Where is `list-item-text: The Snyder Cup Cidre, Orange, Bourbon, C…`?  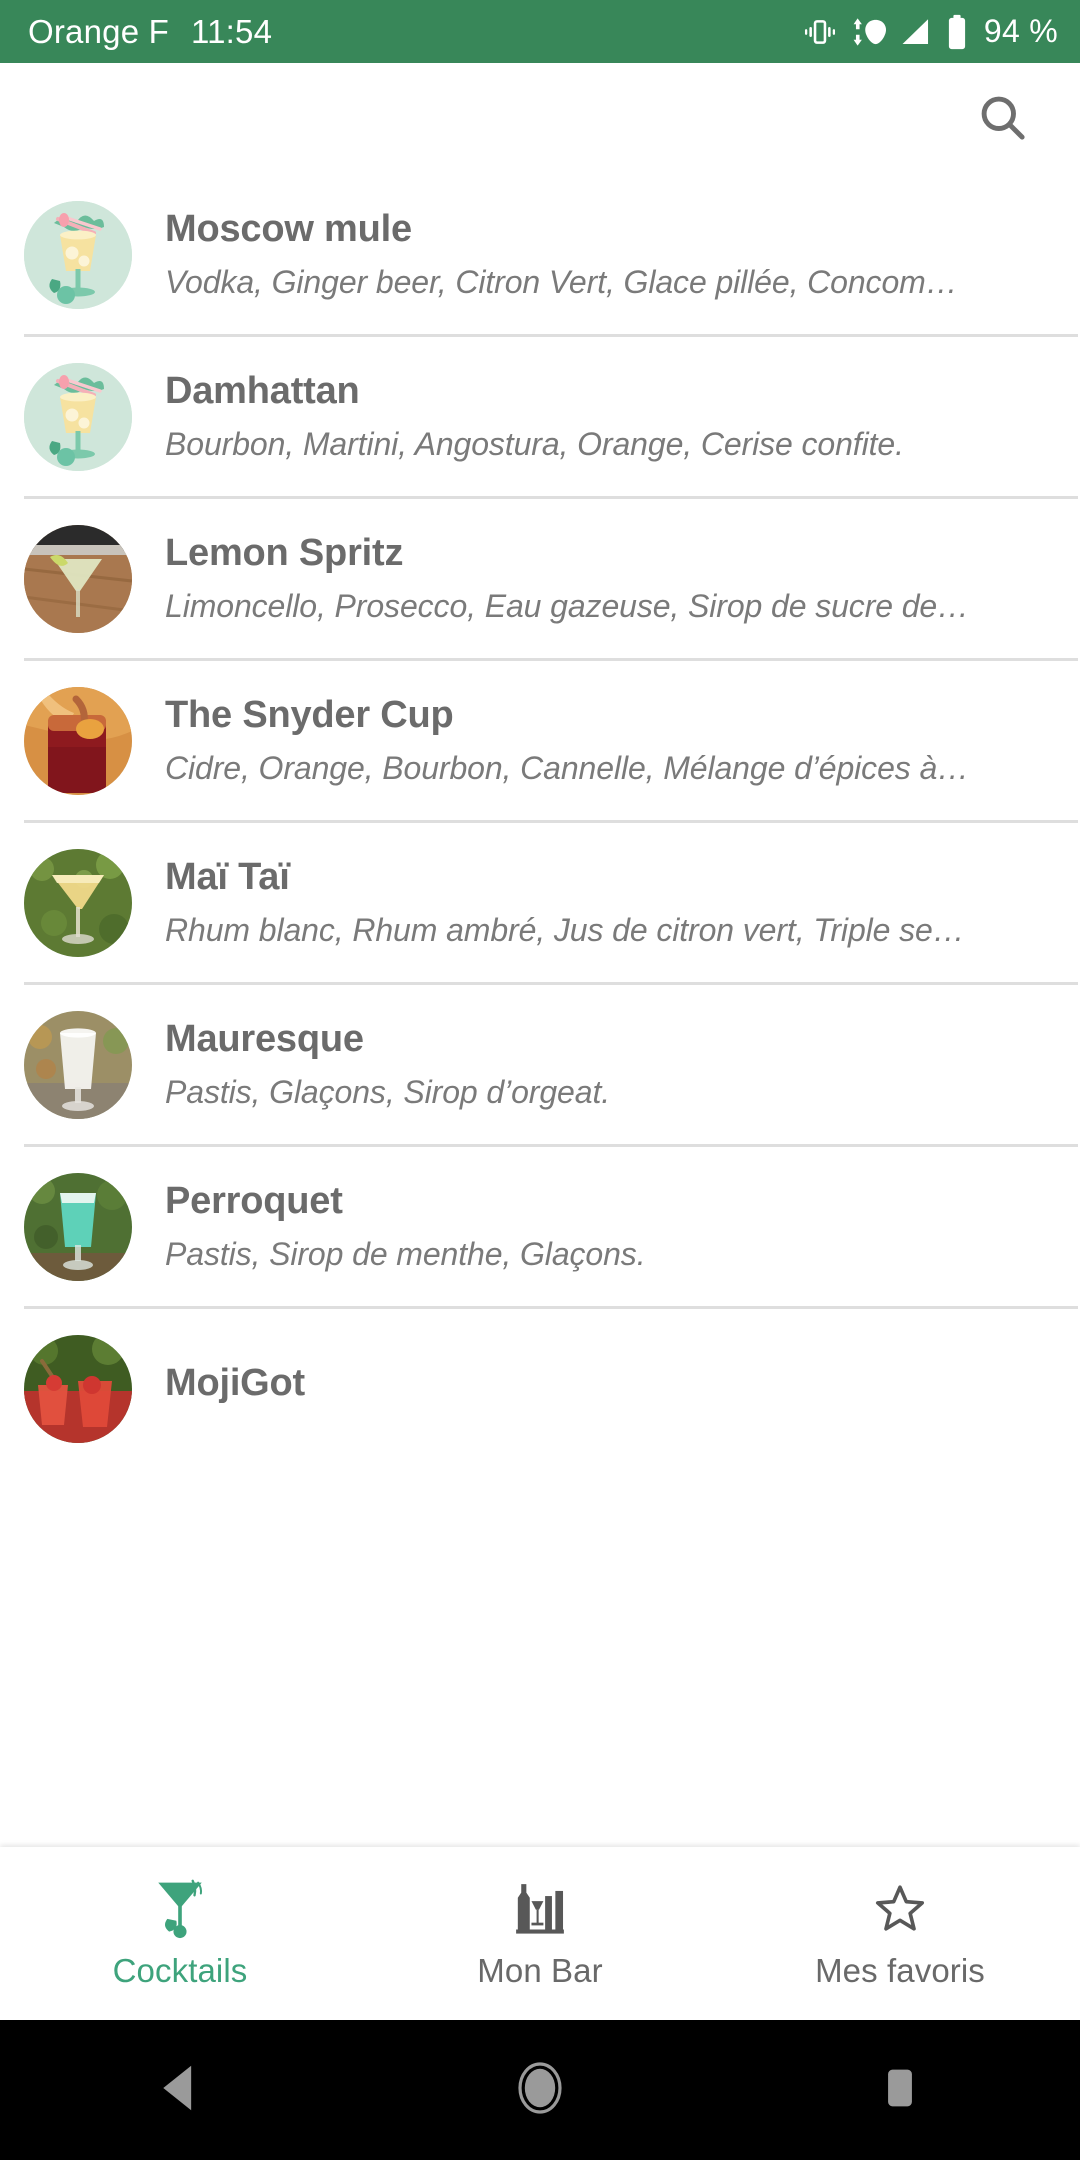
list-item-text: The Snyder Cup Cidre, Orange, Bourbon, C… is located at coordinates (610, 741).